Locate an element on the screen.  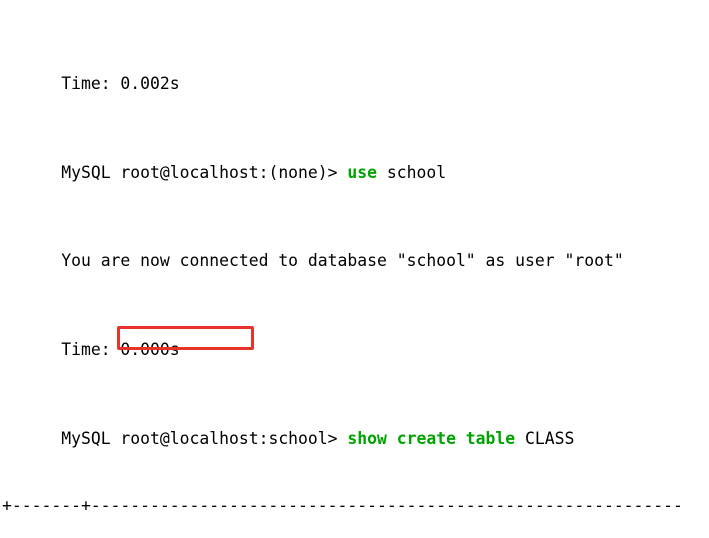
timing-line-1-text: Time: 0.002s is located at coordinates (120, 83).